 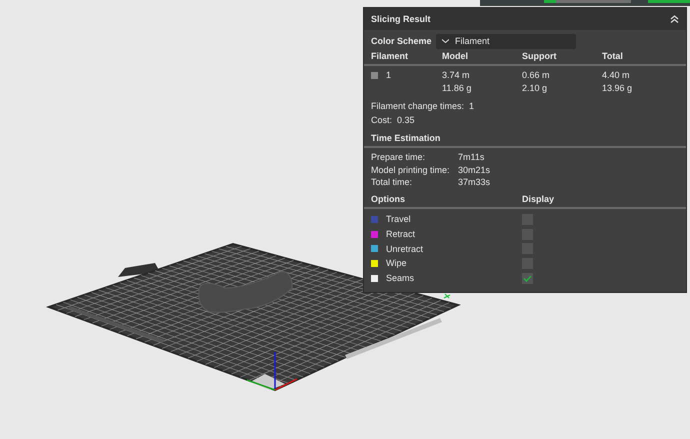 What do you see at coordinates (455, 56) in the screenshot?
I see `column-header: Model` at bounding box center [455, 56].